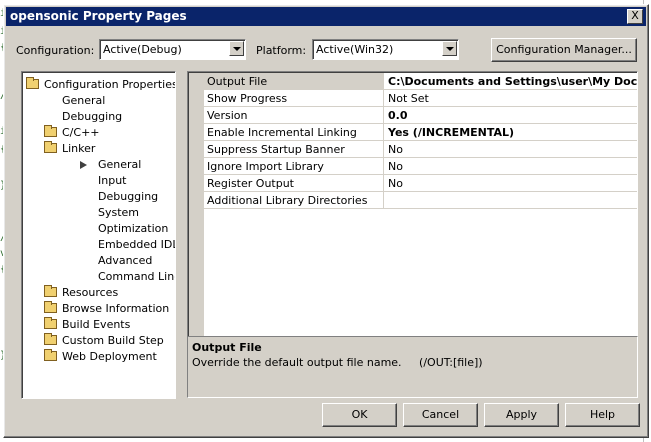 This screenshot has height=442, width=651. What do you see at coordinates (83, 165) in the screenshot?
I see `selection-pointer-icon` at bounding box center [83, 165].